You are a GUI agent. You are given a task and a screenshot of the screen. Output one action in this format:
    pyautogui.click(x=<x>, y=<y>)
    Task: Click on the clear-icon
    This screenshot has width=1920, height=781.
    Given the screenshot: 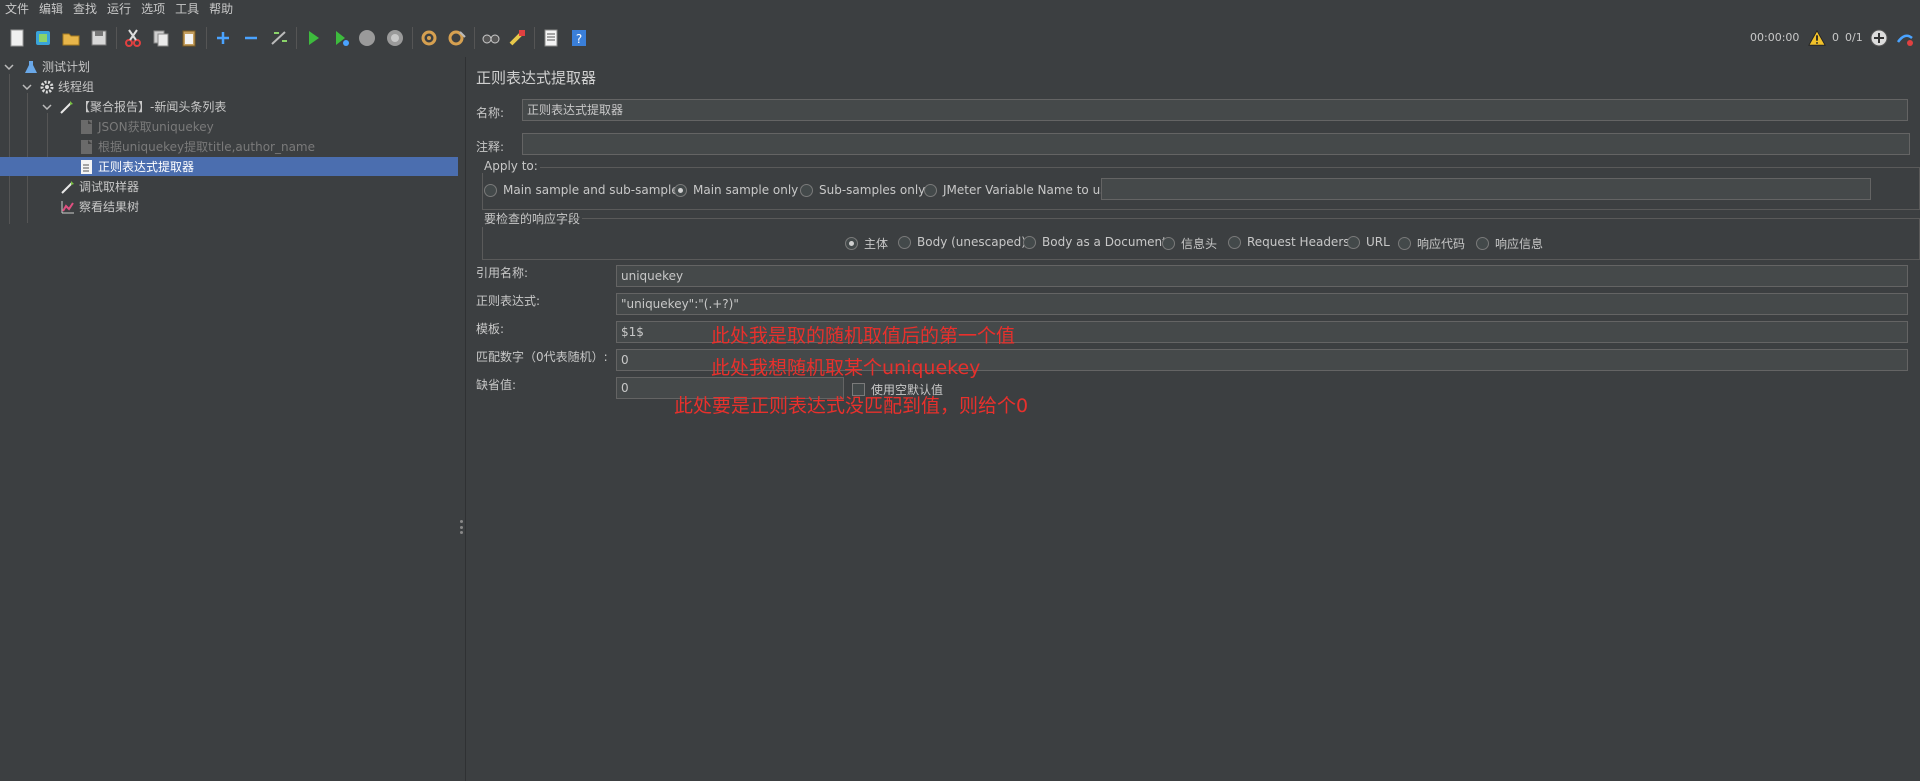 What is the action you would take?
    pyautogui.click(x=429, y=38)
    